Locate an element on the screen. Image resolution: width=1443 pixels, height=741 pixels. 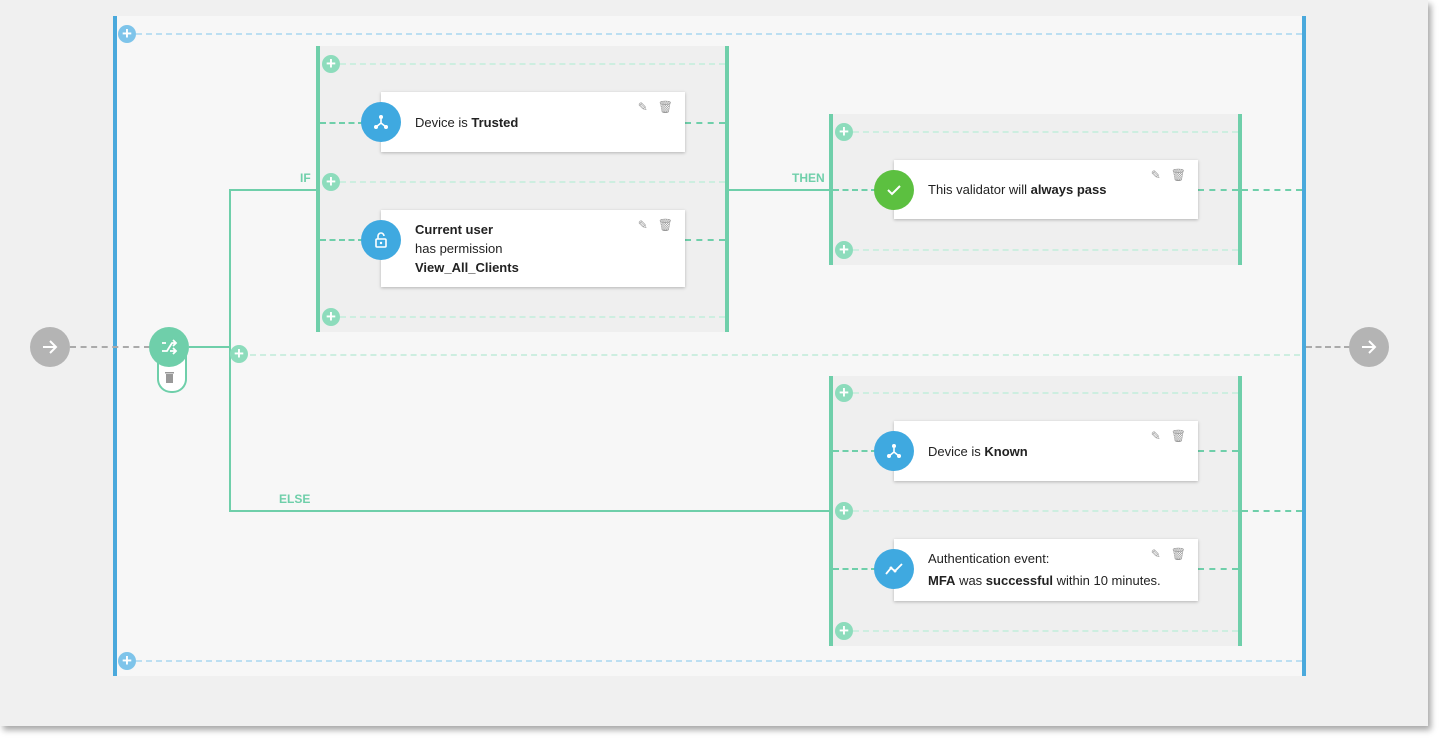
entry-connector is located at coordinates (110, 347).